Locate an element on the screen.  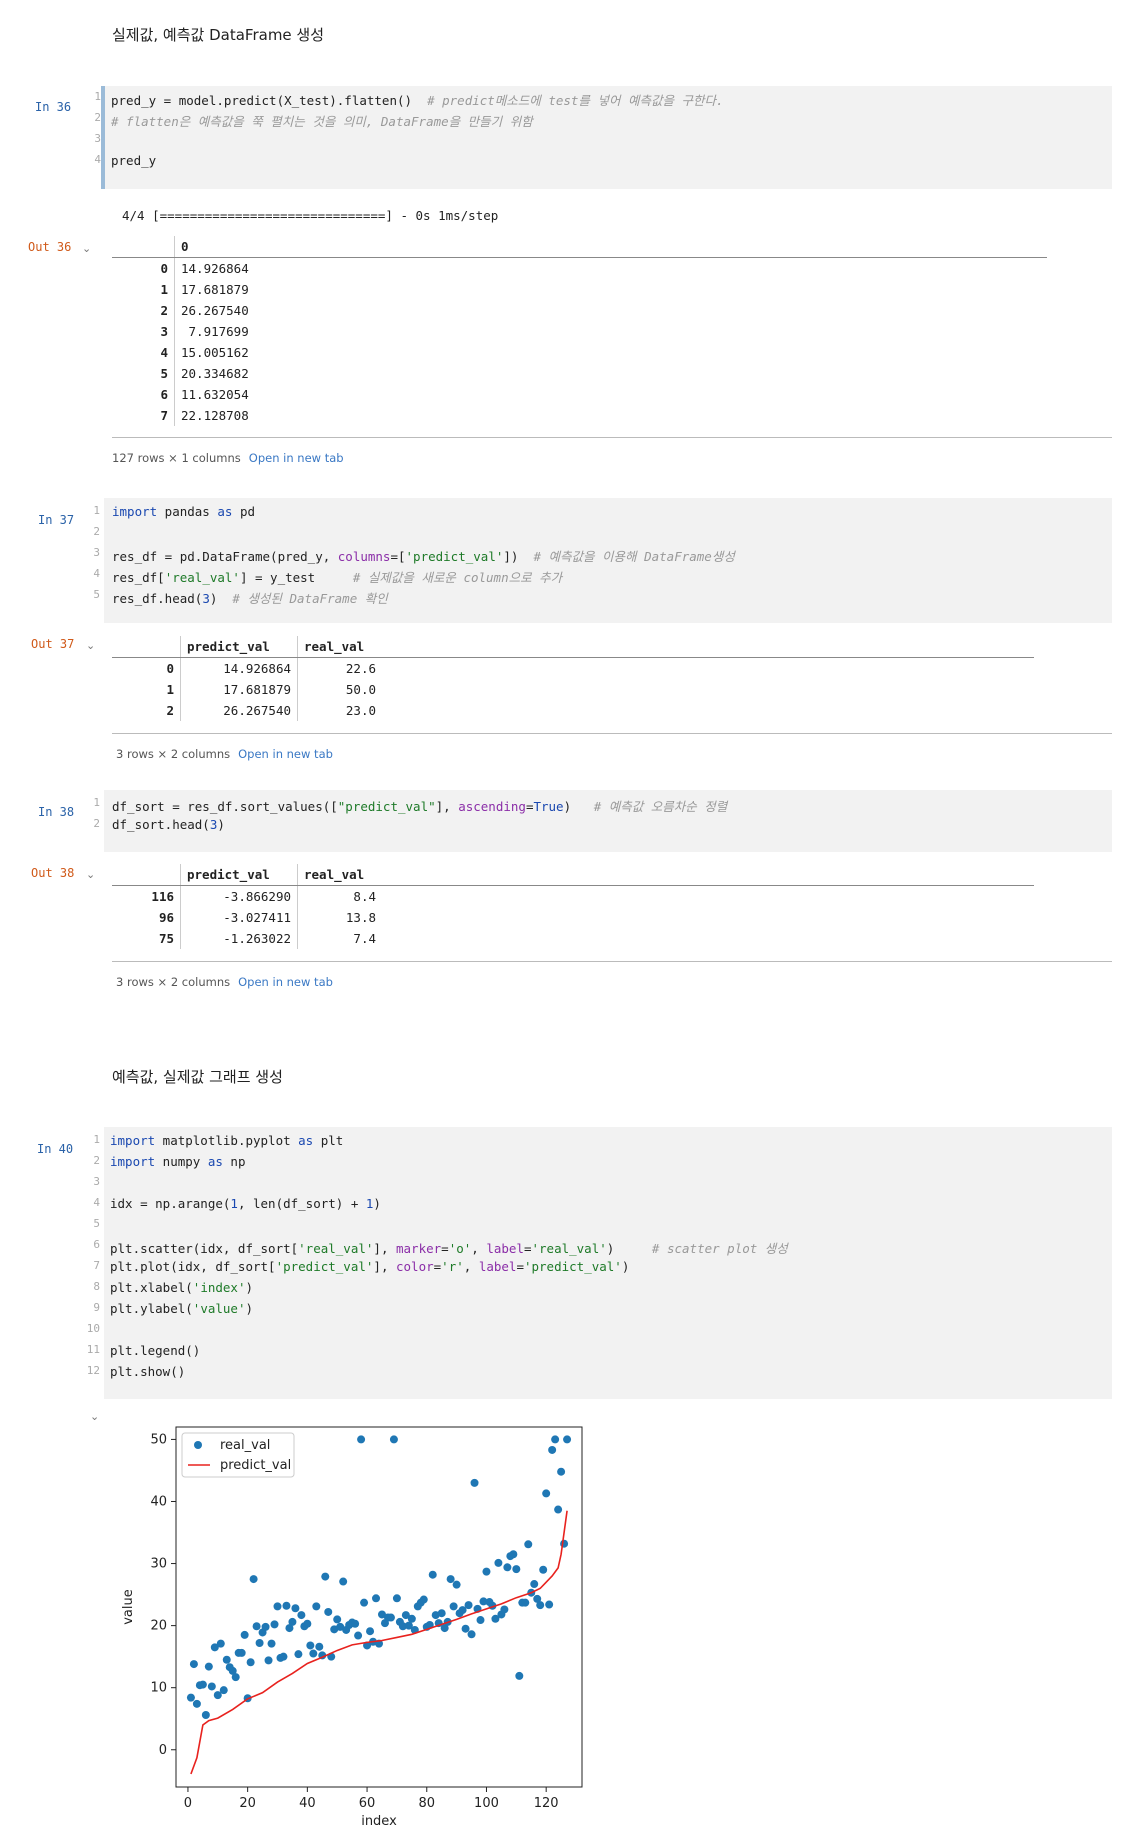
cell-value: -3.027411 is located at coordinates (239, 917).